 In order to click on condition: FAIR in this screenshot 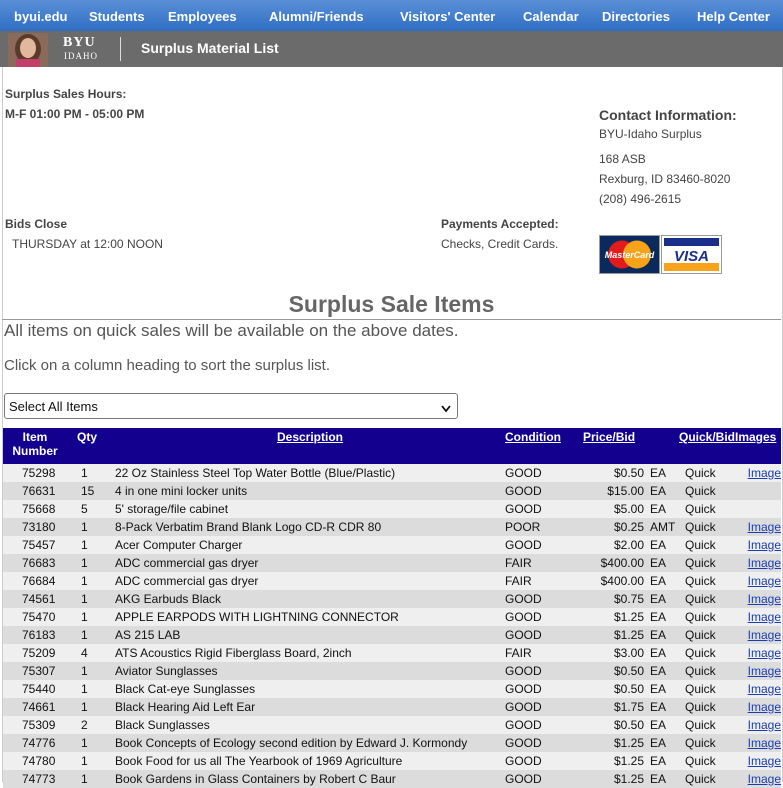, I will do `click(518, 653)`.